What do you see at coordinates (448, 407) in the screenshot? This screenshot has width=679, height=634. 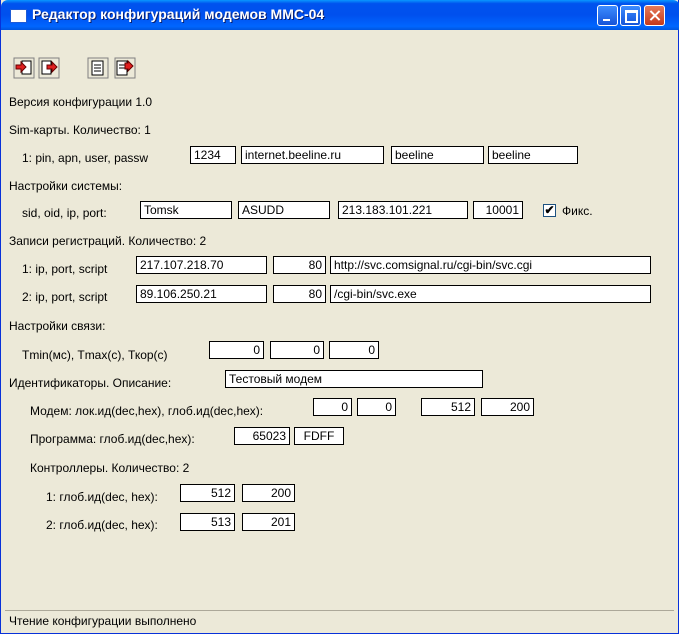 I see `modem-global-dec-field: 512` at bounding box center [448, 407].